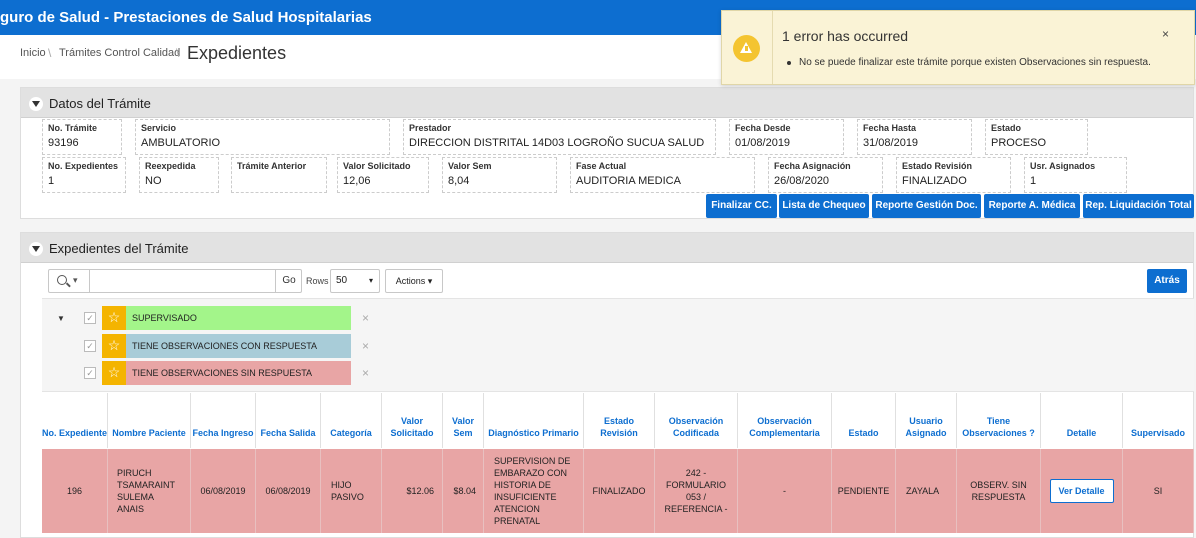 This screenshot has height=538, width=1196. What do you see at coordinates (317, 281) in the screenshot?
I see `rows-label: Rows` at bounding box center [317, 281].